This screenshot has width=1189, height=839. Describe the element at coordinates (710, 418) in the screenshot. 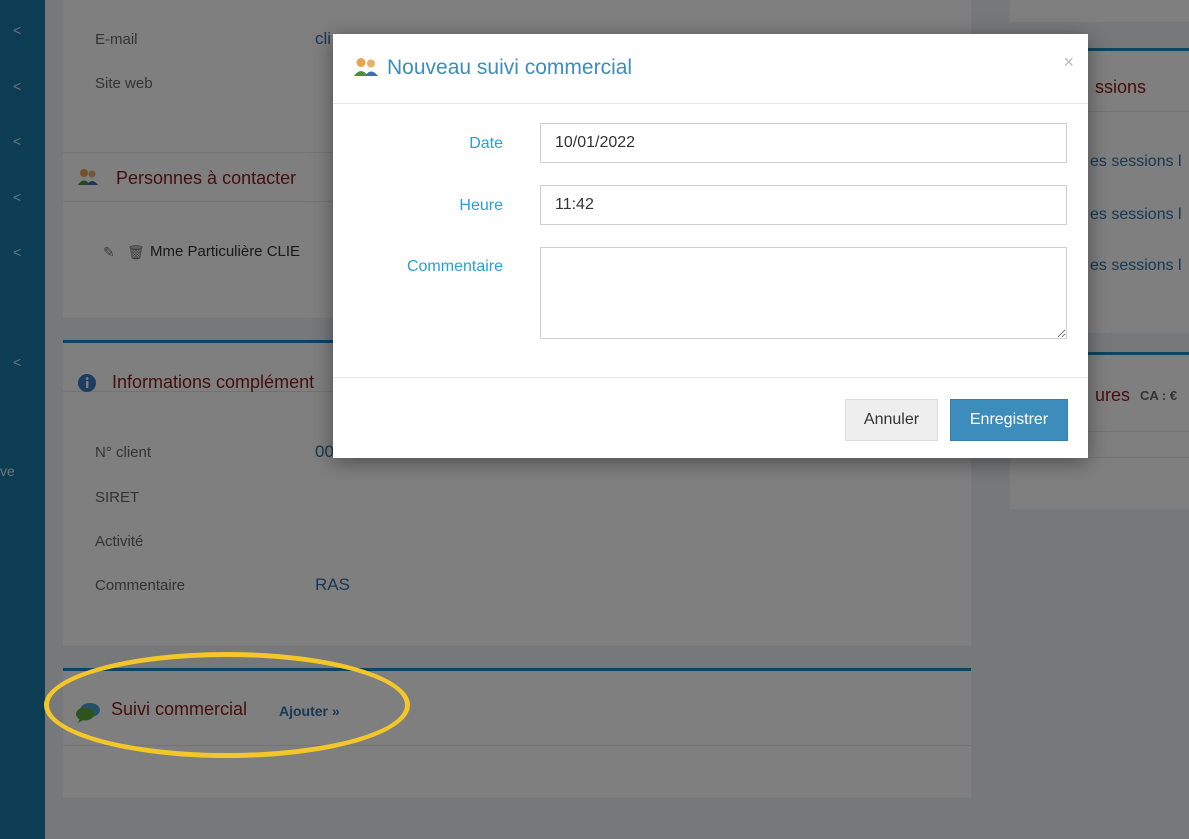

I see `modal-footer: Annuler Enregistrer` at that location.